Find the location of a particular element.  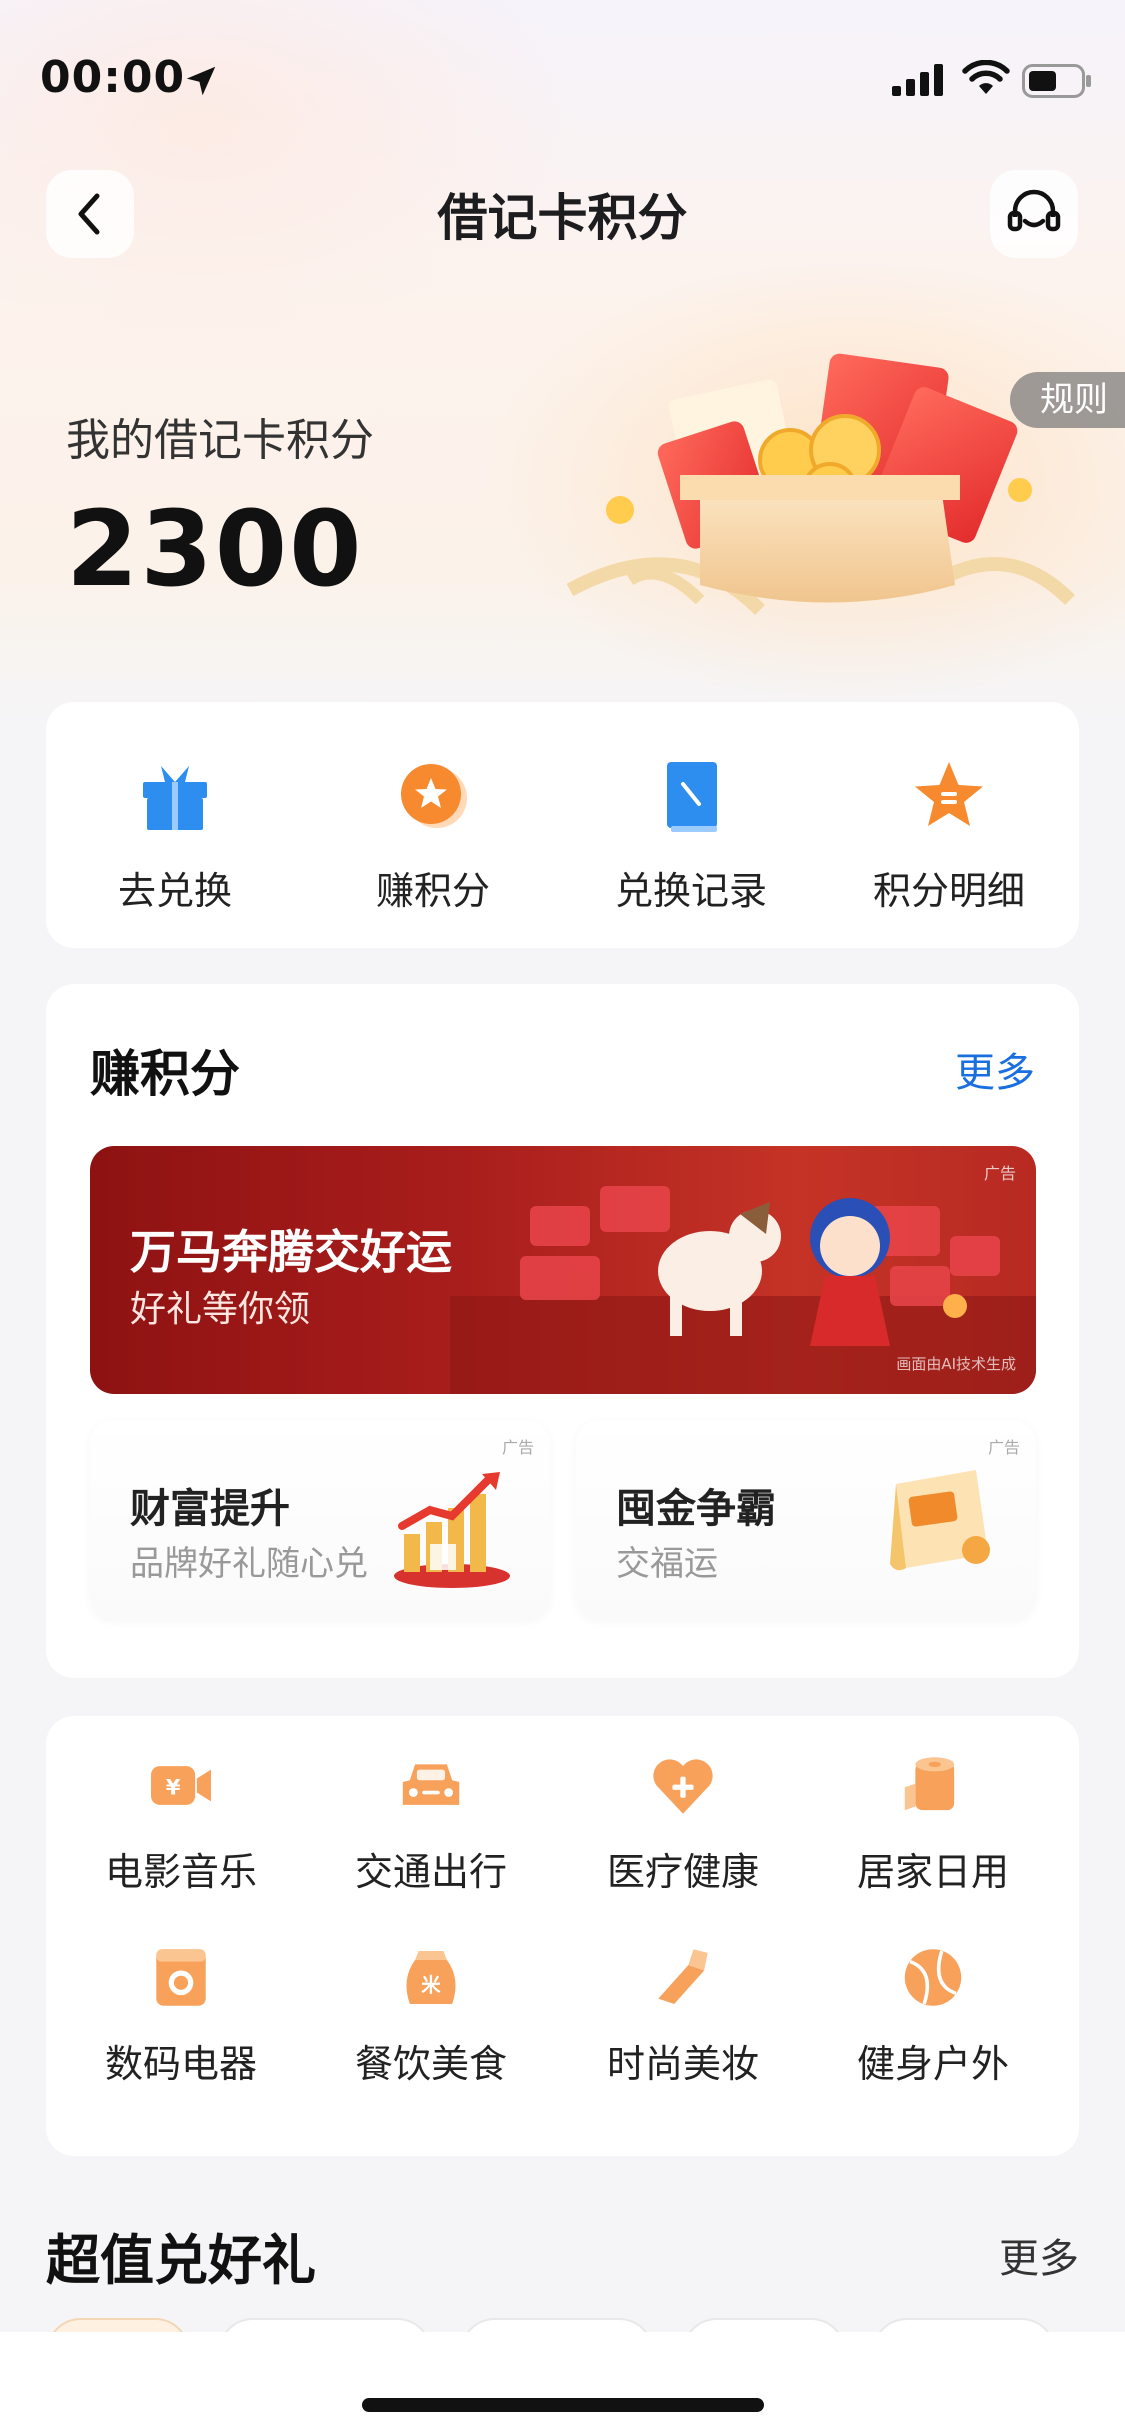

battery-icon is located at coordinates (1056, 81).